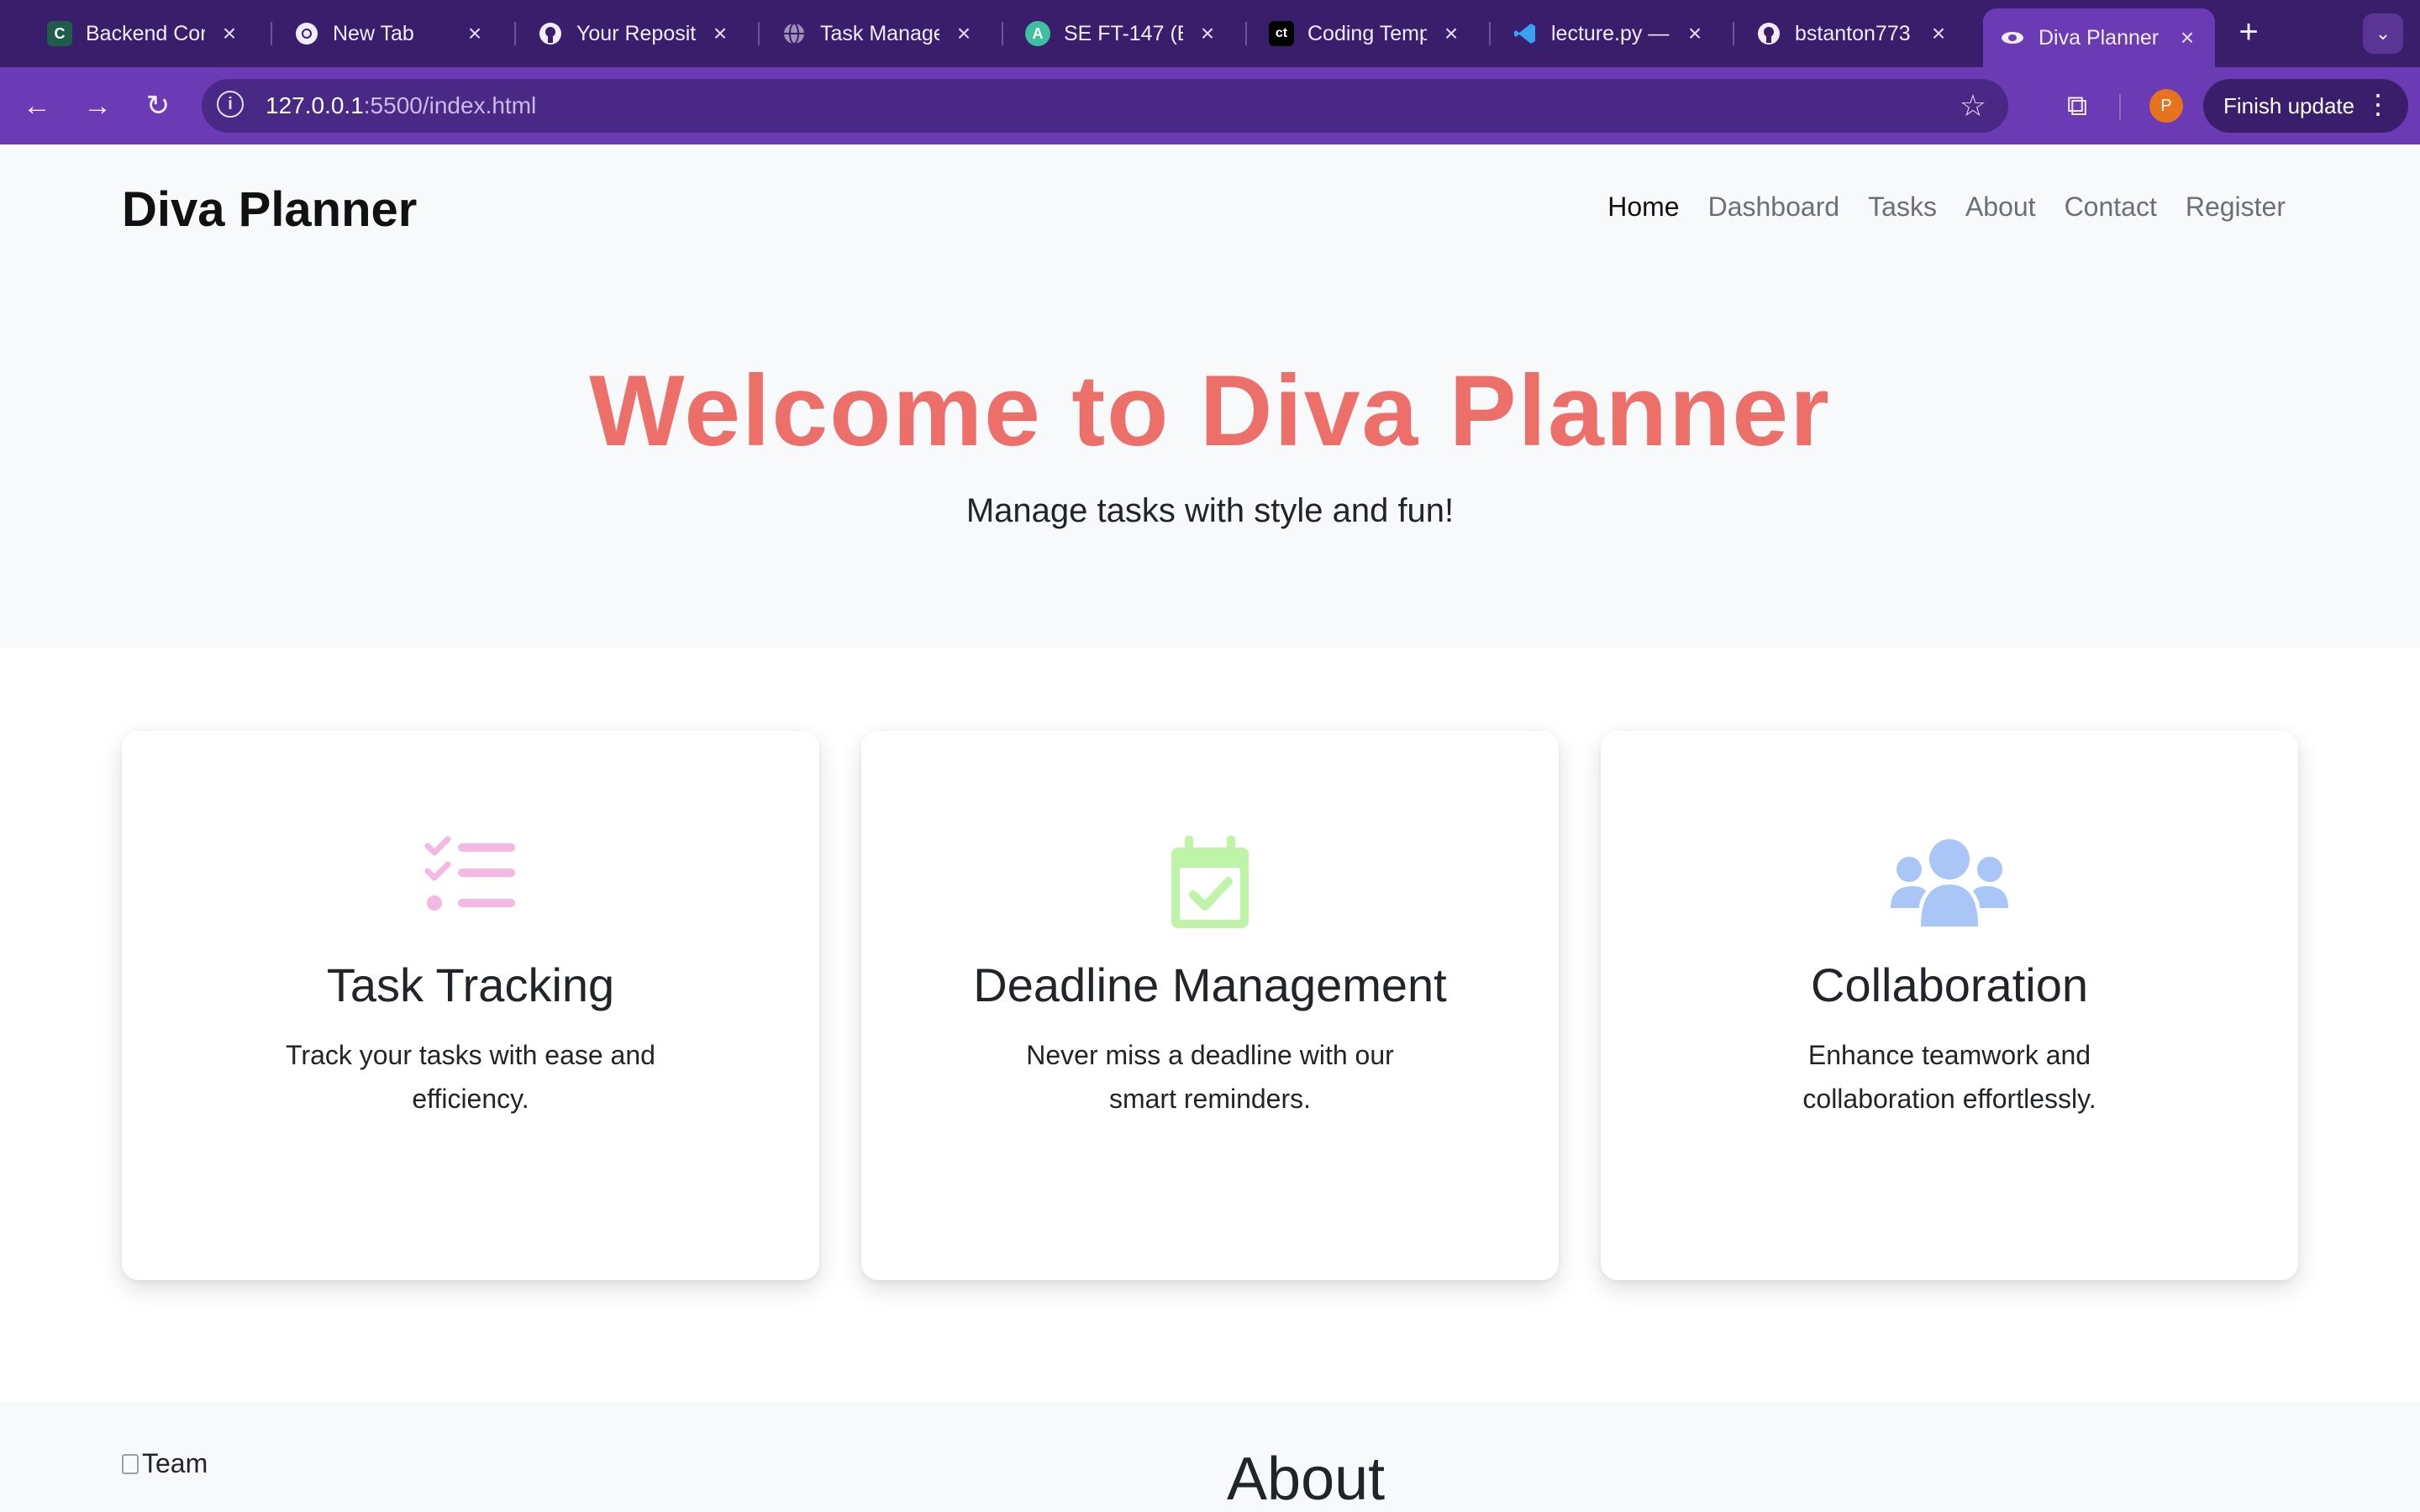 The height and width of the screenshot is (1512, 2420). What do you see at coordinates (2000, 207) in the screenshot?
I see `nav-about: About` at bounding box center [2000, 207].